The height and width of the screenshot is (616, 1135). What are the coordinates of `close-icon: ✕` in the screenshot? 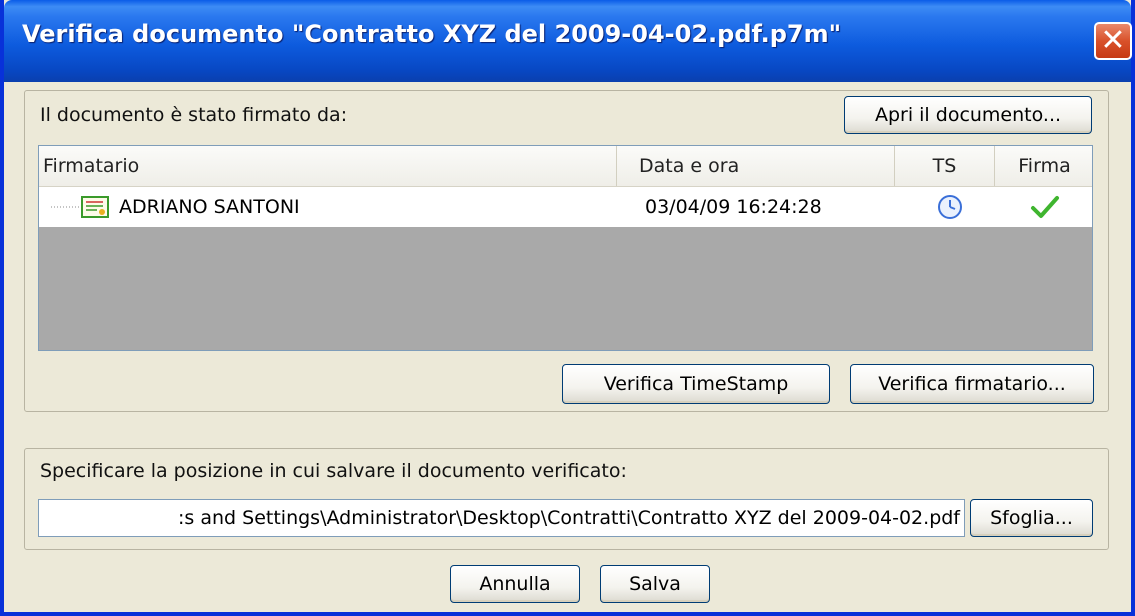 It's located at (1113, 40).